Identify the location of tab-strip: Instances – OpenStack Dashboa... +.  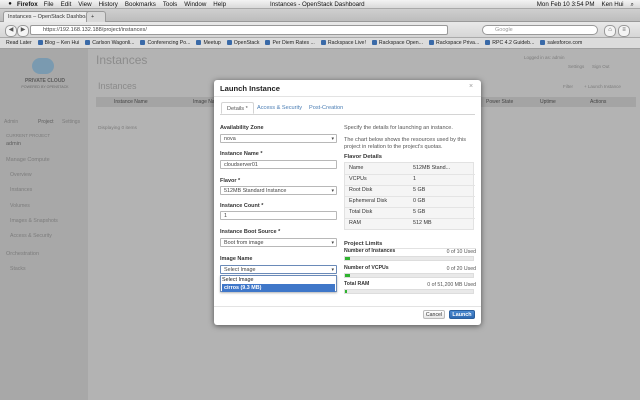
(320, 16).